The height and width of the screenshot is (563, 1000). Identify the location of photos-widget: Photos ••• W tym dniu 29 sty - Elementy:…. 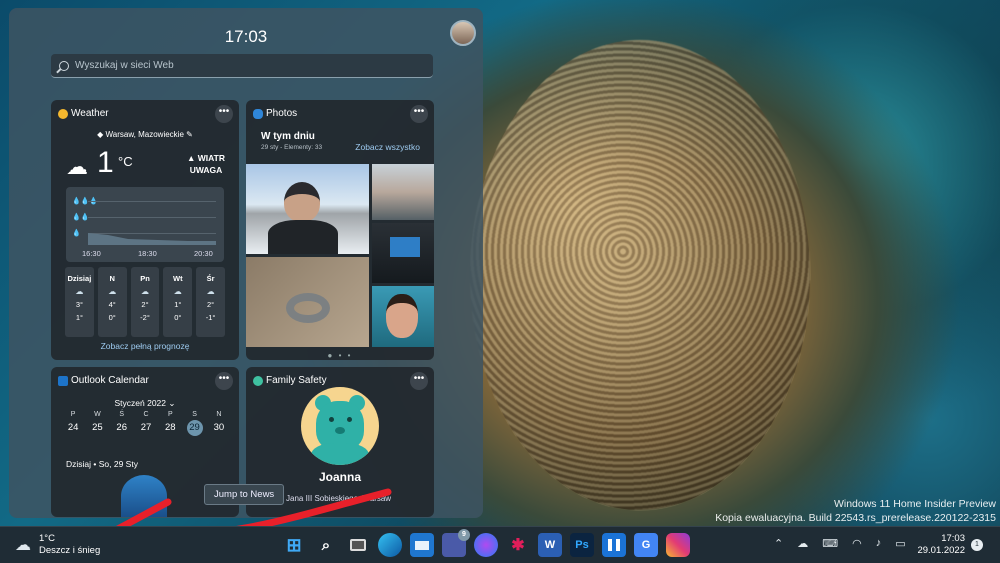
(340, 230).